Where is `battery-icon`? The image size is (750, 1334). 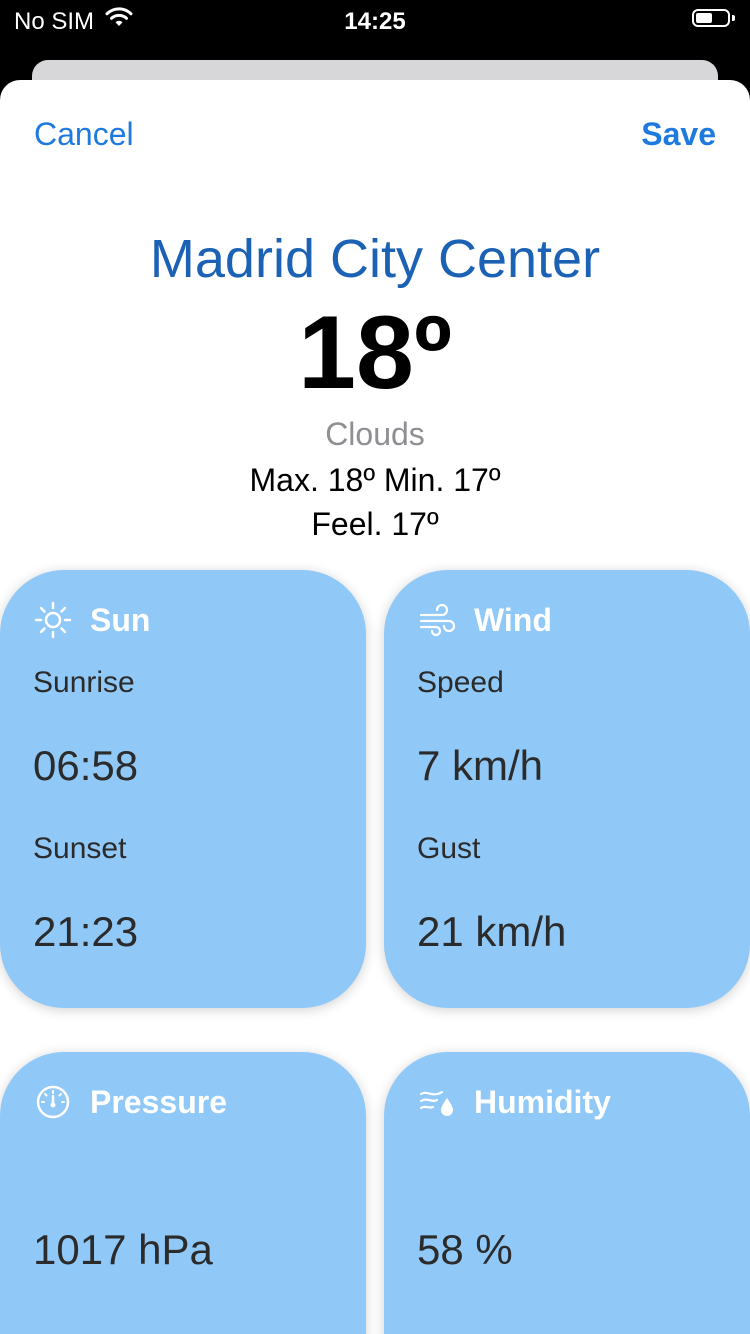
battery-icon is located at coordinates (714, 19).